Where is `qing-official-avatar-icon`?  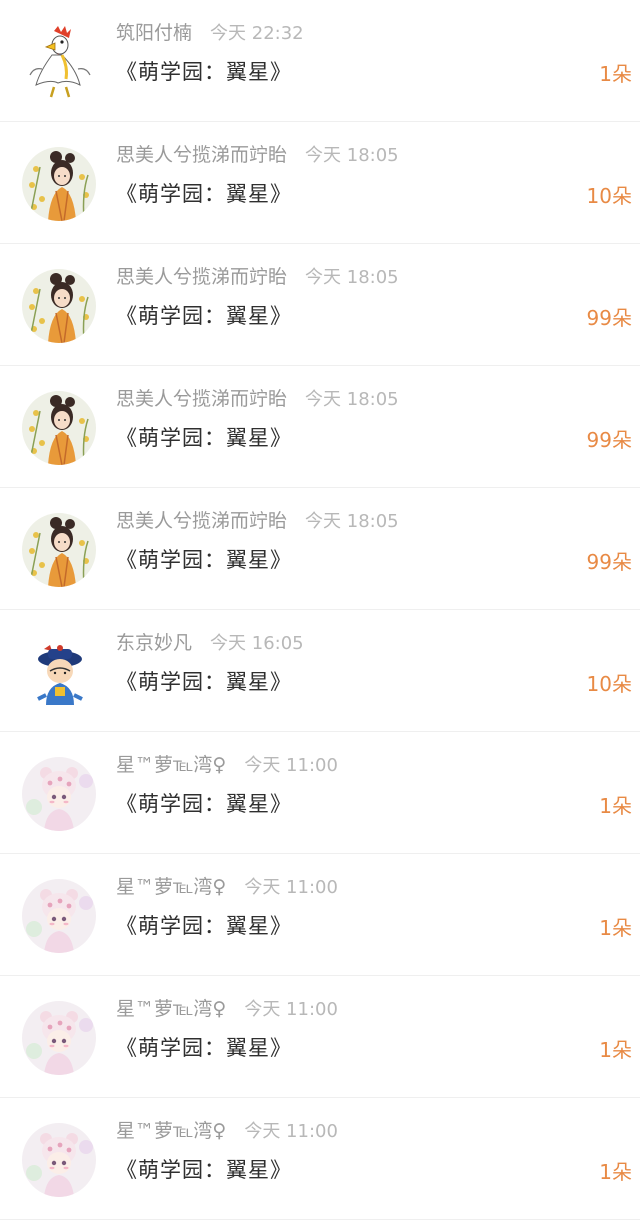
qing-official-avatar-icon is located at coordinates (59, 672).